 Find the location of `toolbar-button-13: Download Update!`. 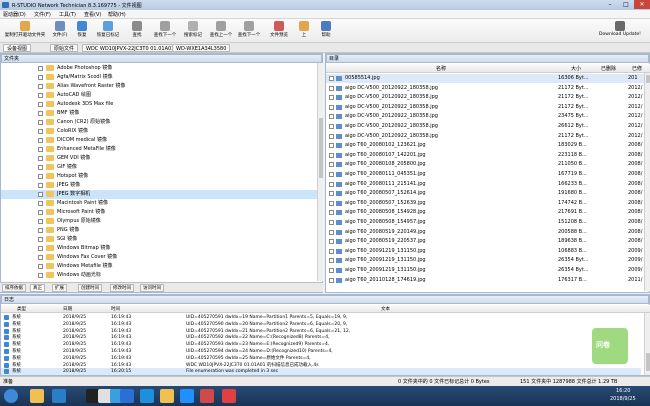

toolbar-button-13: Download Update! is located at coordinates (620, 31).